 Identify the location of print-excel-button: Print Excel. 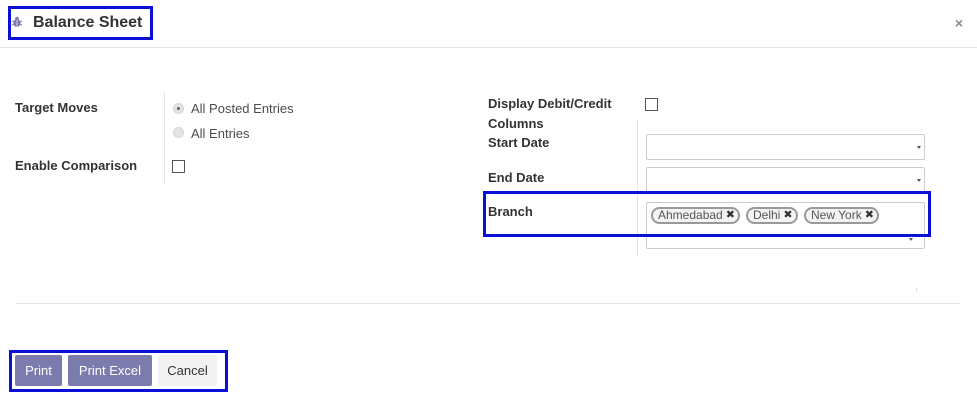
(110, 370).